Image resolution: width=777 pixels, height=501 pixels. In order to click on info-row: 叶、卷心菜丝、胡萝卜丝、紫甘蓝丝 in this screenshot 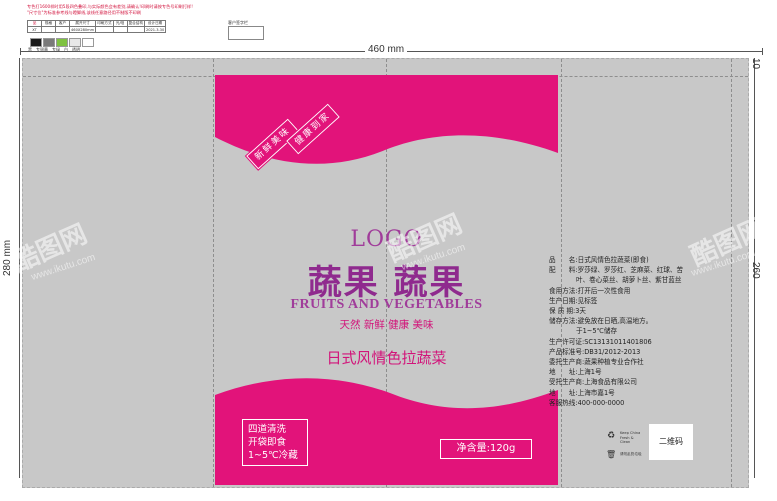, I will do `click(629, 280)`.